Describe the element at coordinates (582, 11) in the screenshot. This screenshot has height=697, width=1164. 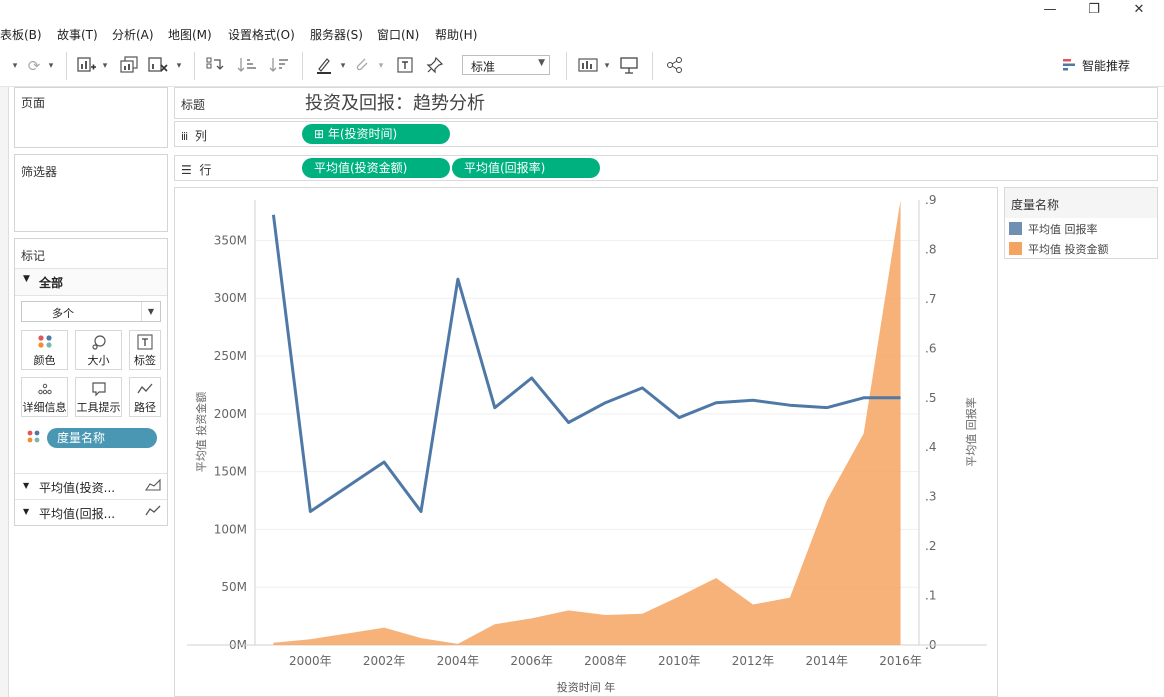
I see `title-bar: — ❐ ✕` at that location.